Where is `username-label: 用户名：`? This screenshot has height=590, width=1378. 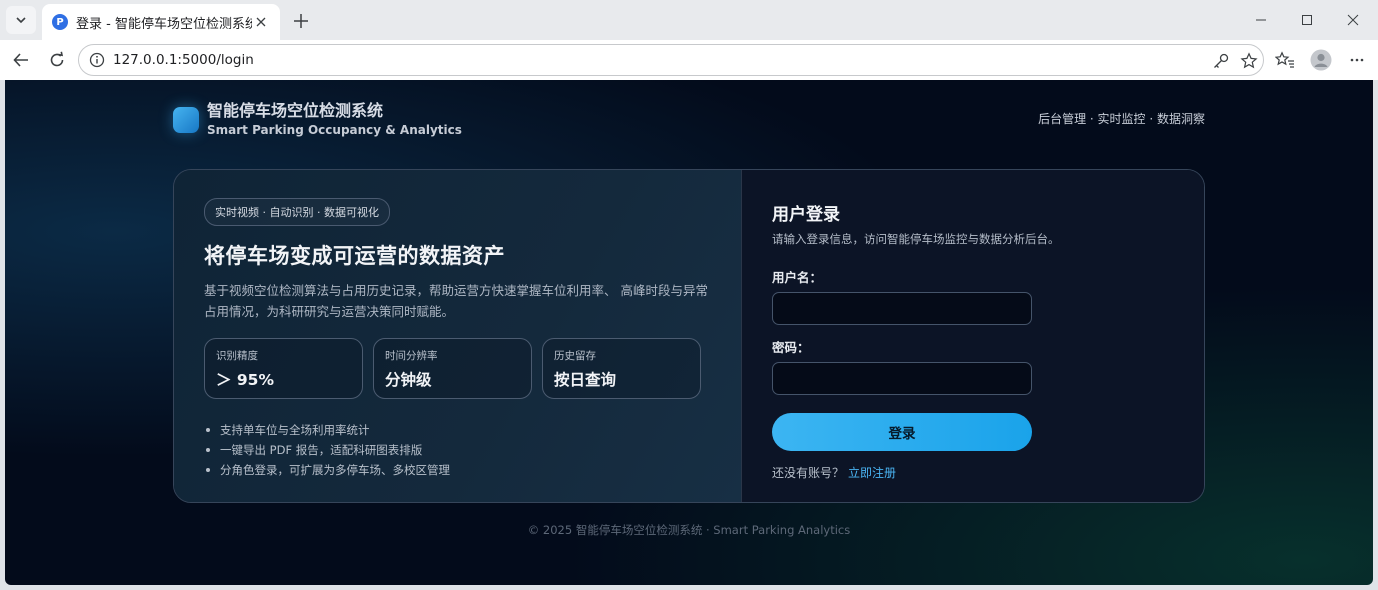
username-label: 用户名： is located at coordinates (797, 277).